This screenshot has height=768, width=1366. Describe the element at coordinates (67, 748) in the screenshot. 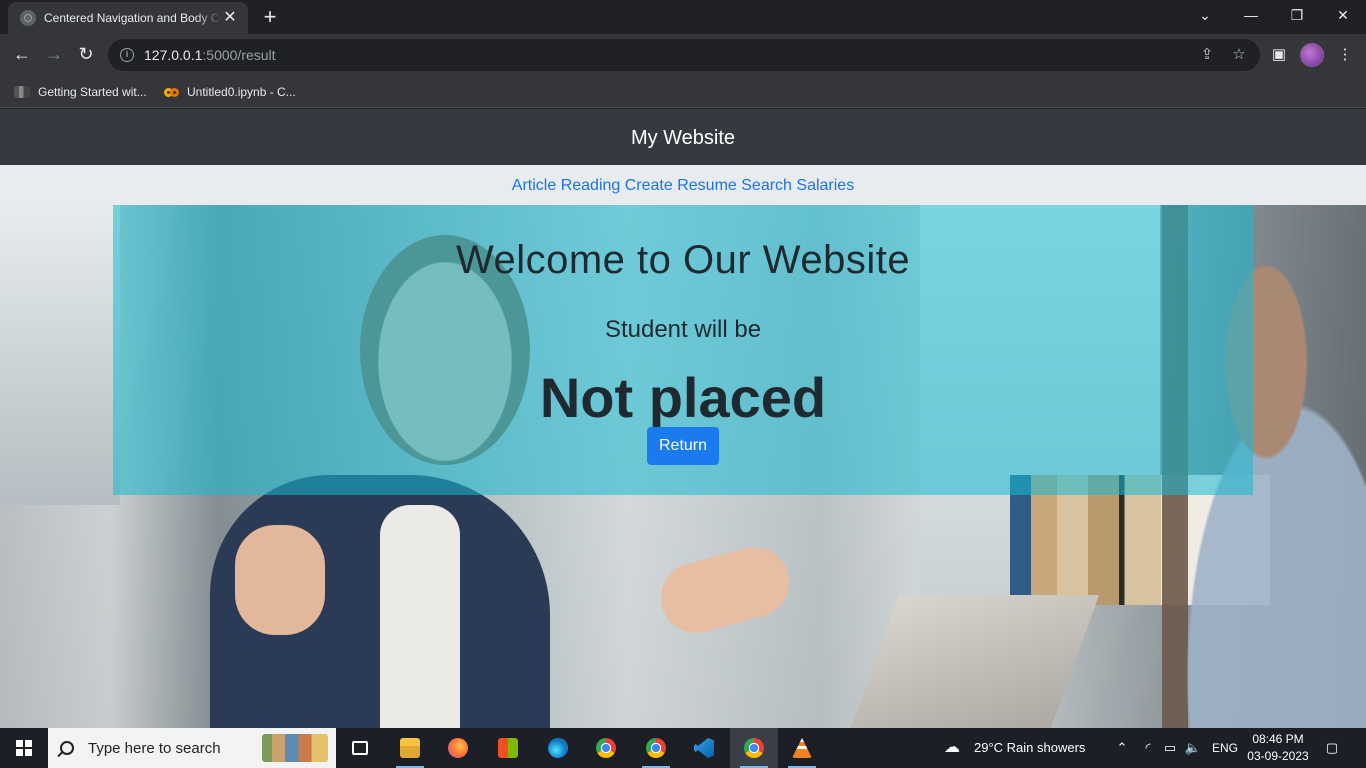

I see `search-icon` at that location.